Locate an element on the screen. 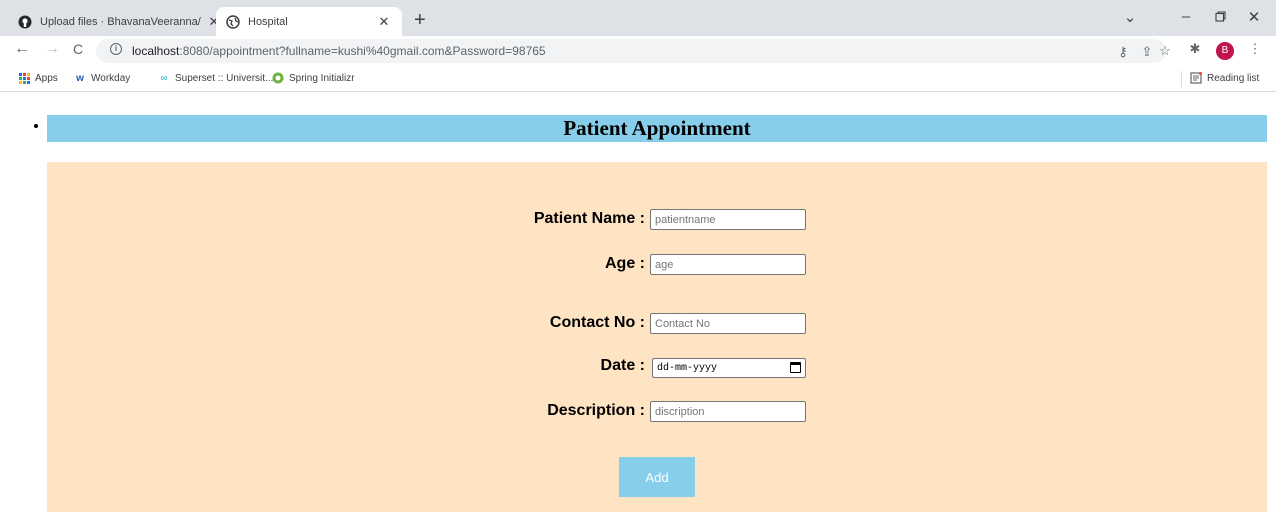  tab-search-icon: ⌄ is located at coordinates (1130, 17).